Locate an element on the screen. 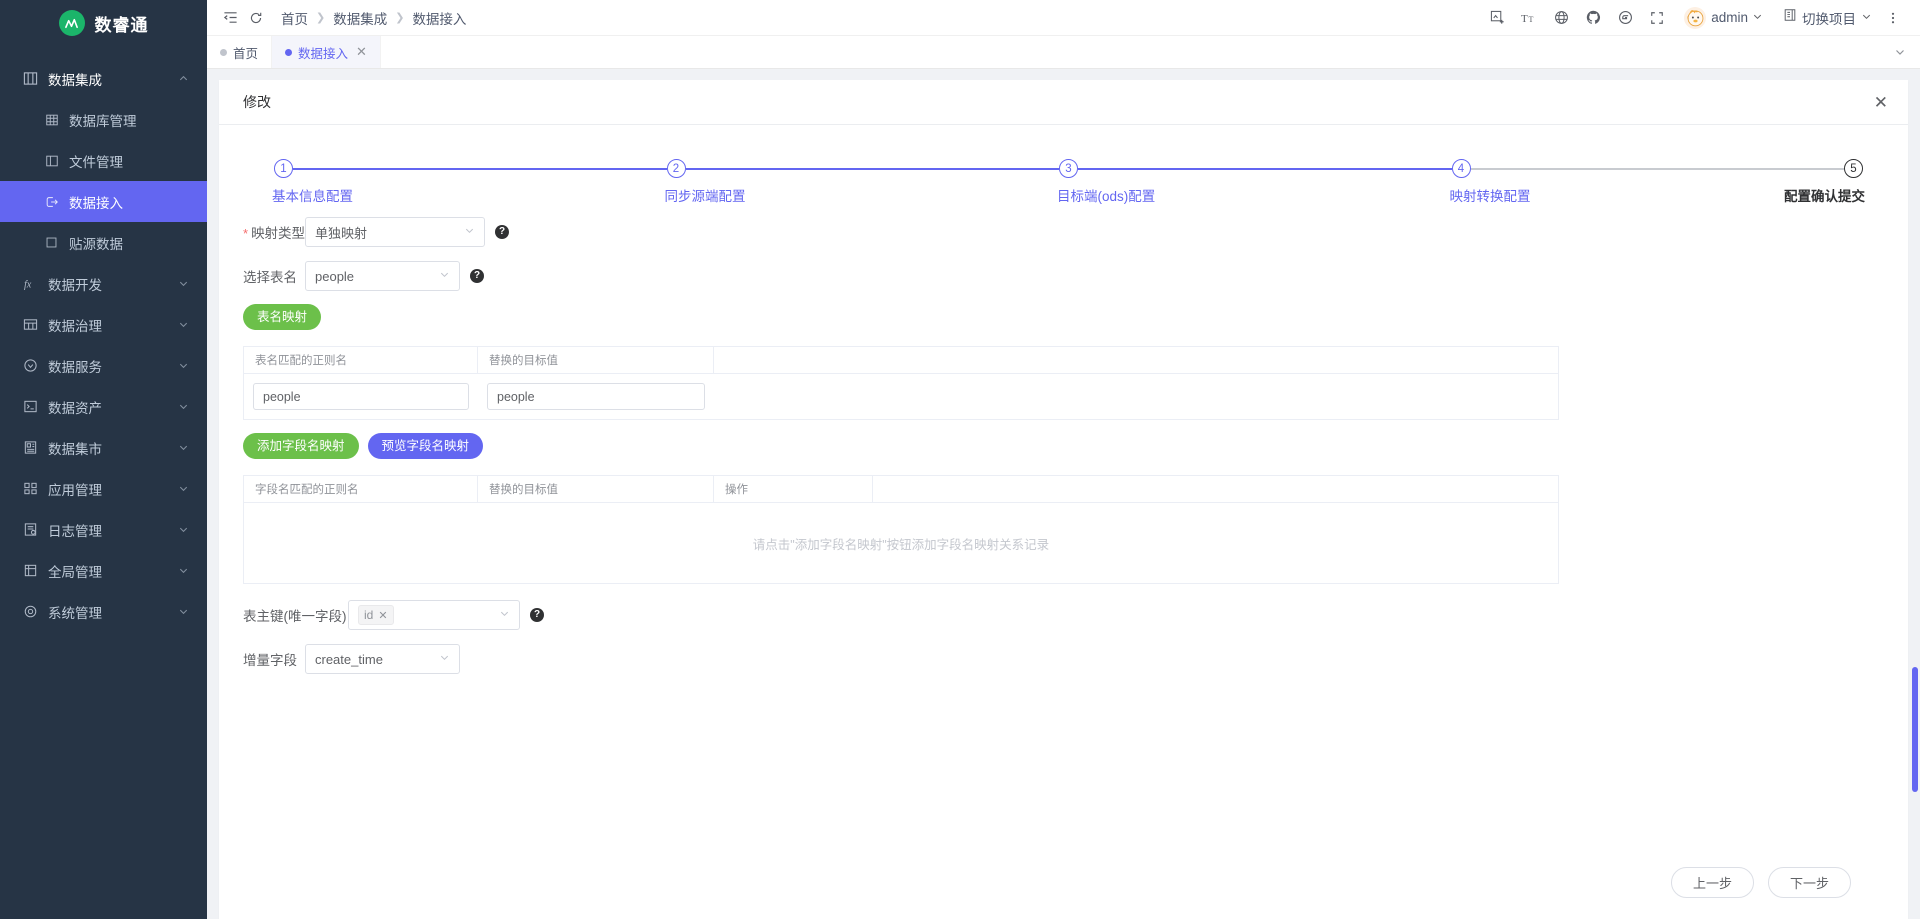  sidebar-item-source-data: 贴源数据 is located at coordinates (103, 242).